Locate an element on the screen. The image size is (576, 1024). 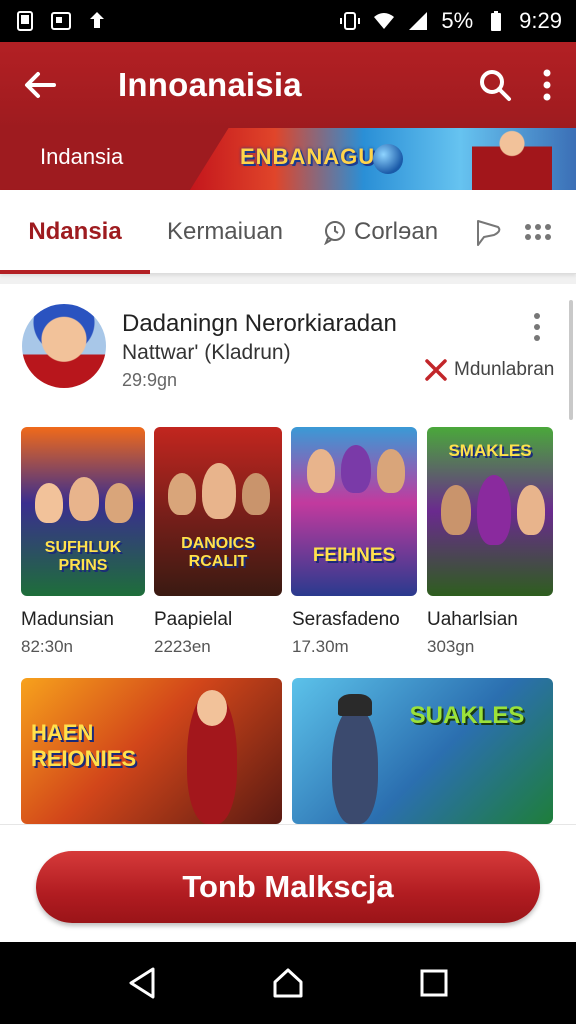
vibrate-icon is located at coordinates (350, 21).